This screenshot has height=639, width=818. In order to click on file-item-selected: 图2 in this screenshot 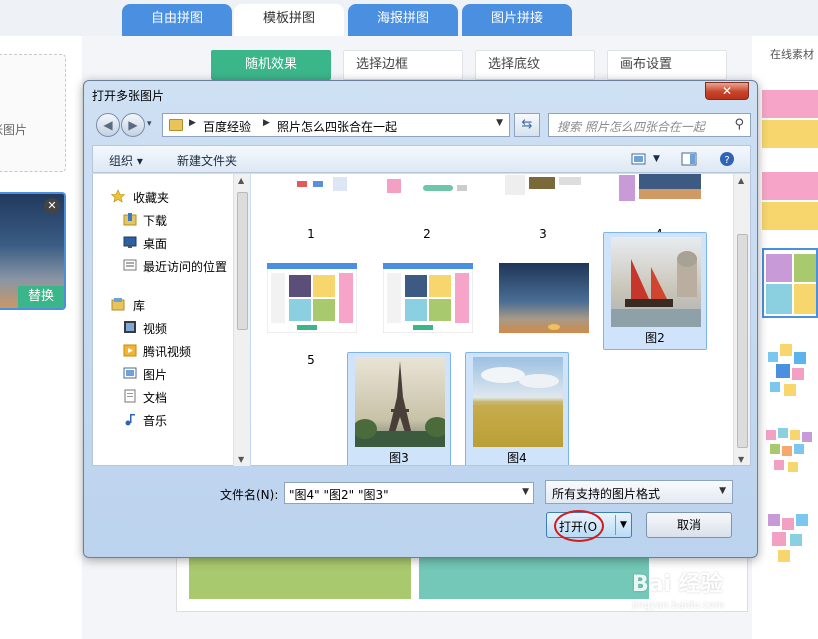, I will do `click(655, 291)`.